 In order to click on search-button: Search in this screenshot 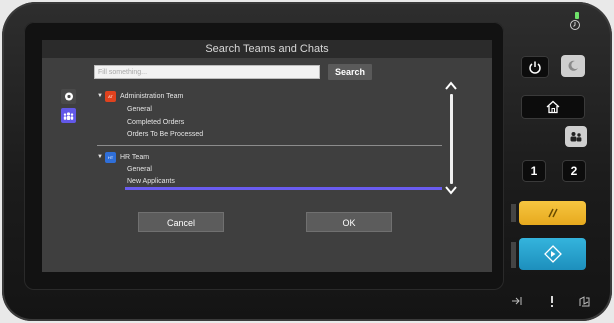, I will do `click(350, 72)`.